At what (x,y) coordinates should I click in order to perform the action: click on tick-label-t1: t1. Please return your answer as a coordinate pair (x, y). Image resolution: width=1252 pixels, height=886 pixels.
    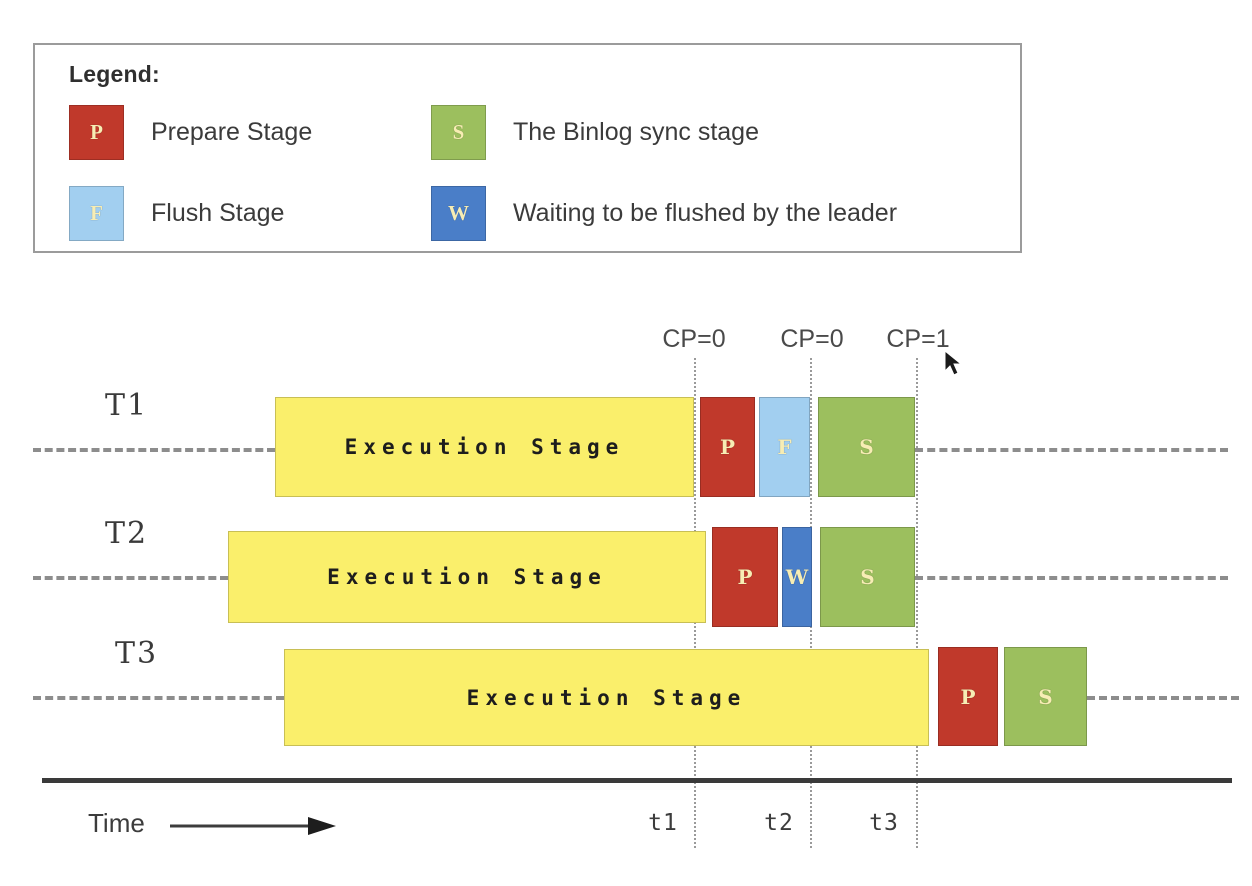
    Looking at the image, I should click on (663, 823).